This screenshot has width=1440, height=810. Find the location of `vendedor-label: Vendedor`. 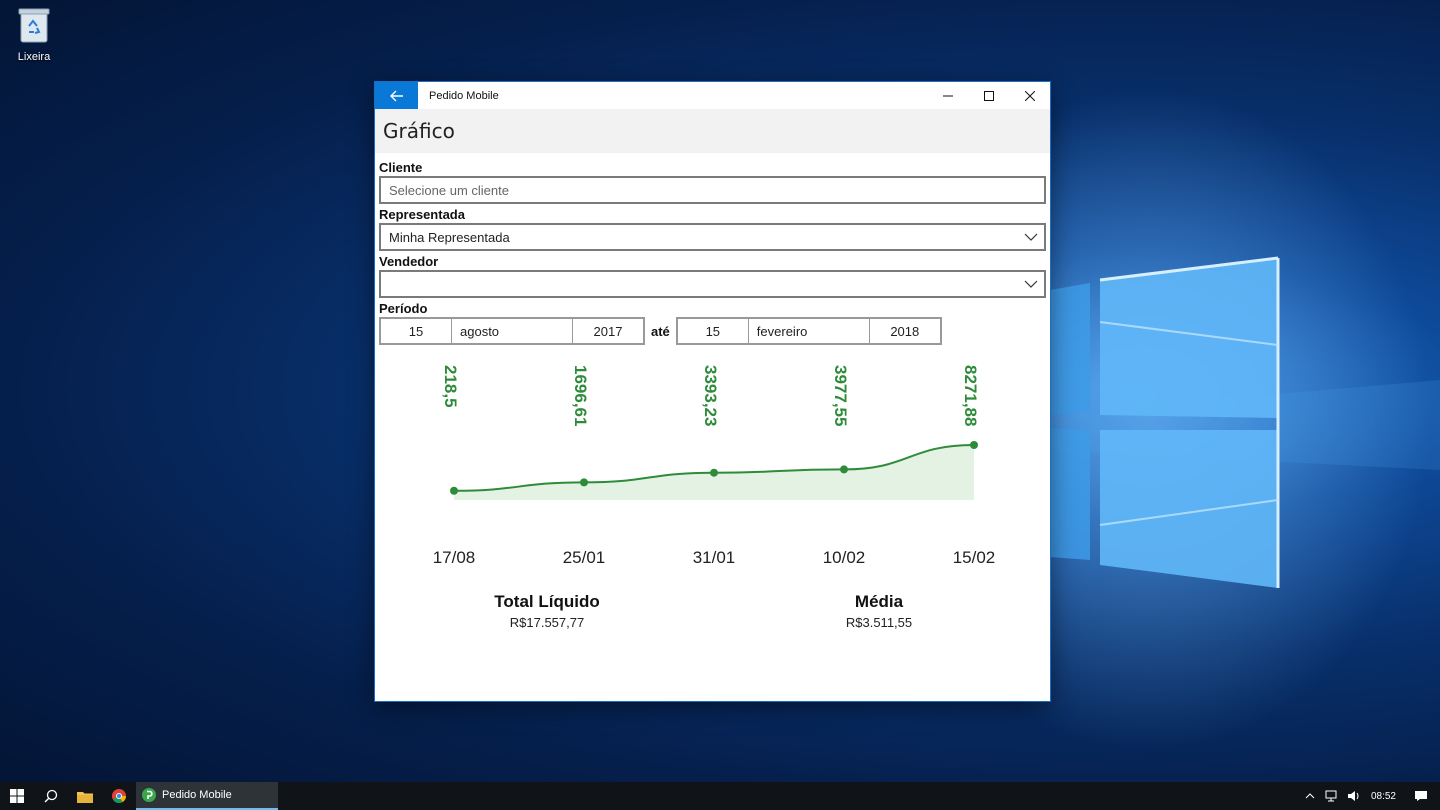

vendedor-label: Vendedor is located at coordinates (409, 261).